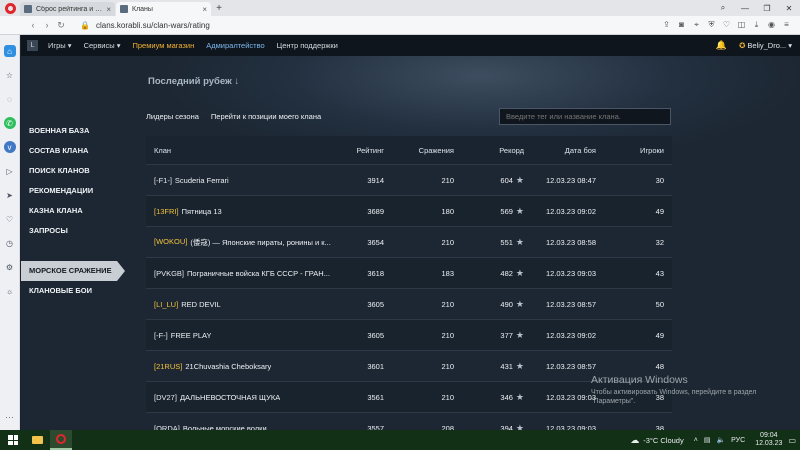 The image size is (800, 450). I want to click on maximize-icon: ❐, so click(767, 8).